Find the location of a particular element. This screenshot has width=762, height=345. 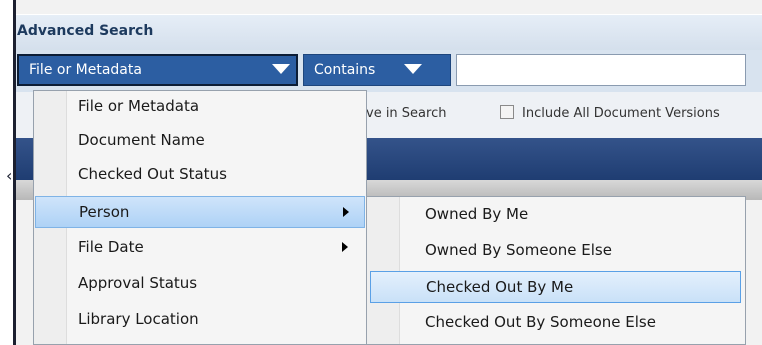

search-query-input is located at coordinates (601, 70).